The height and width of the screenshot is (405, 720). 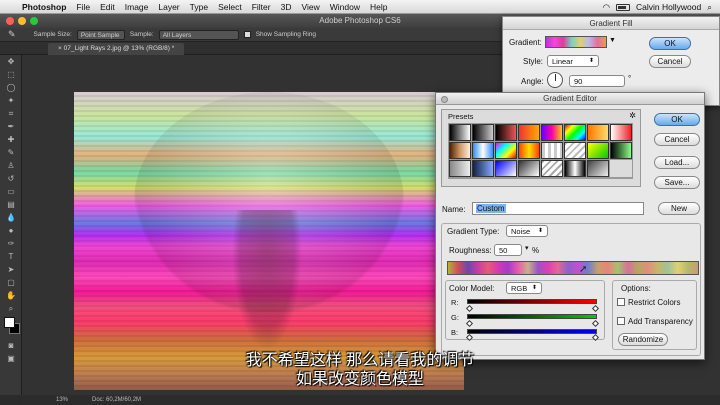 What do you see at coordinates (11, 152) in the screenshot?
I see `brush-tool-icon: ✎` at bounding box center [11, 152].